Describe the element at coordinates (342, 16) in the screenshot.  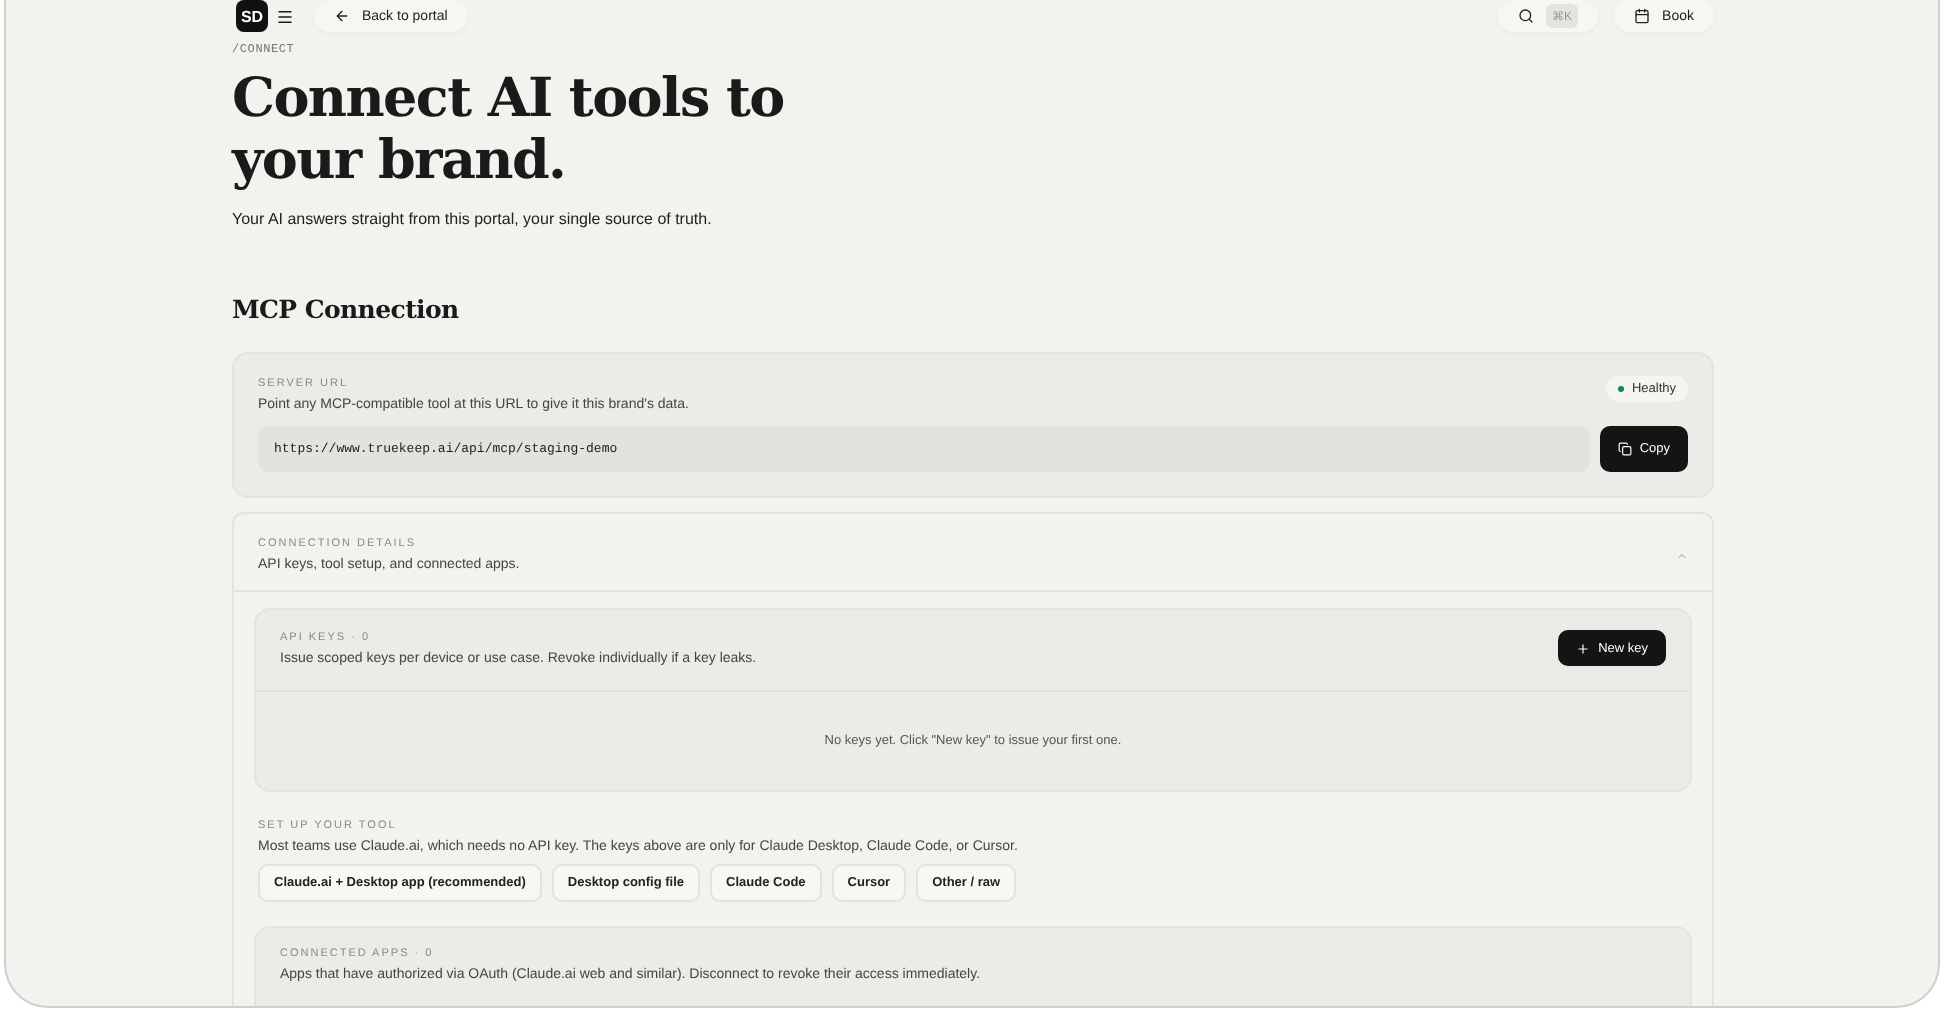
I see `arrow-left-icon` at that location.